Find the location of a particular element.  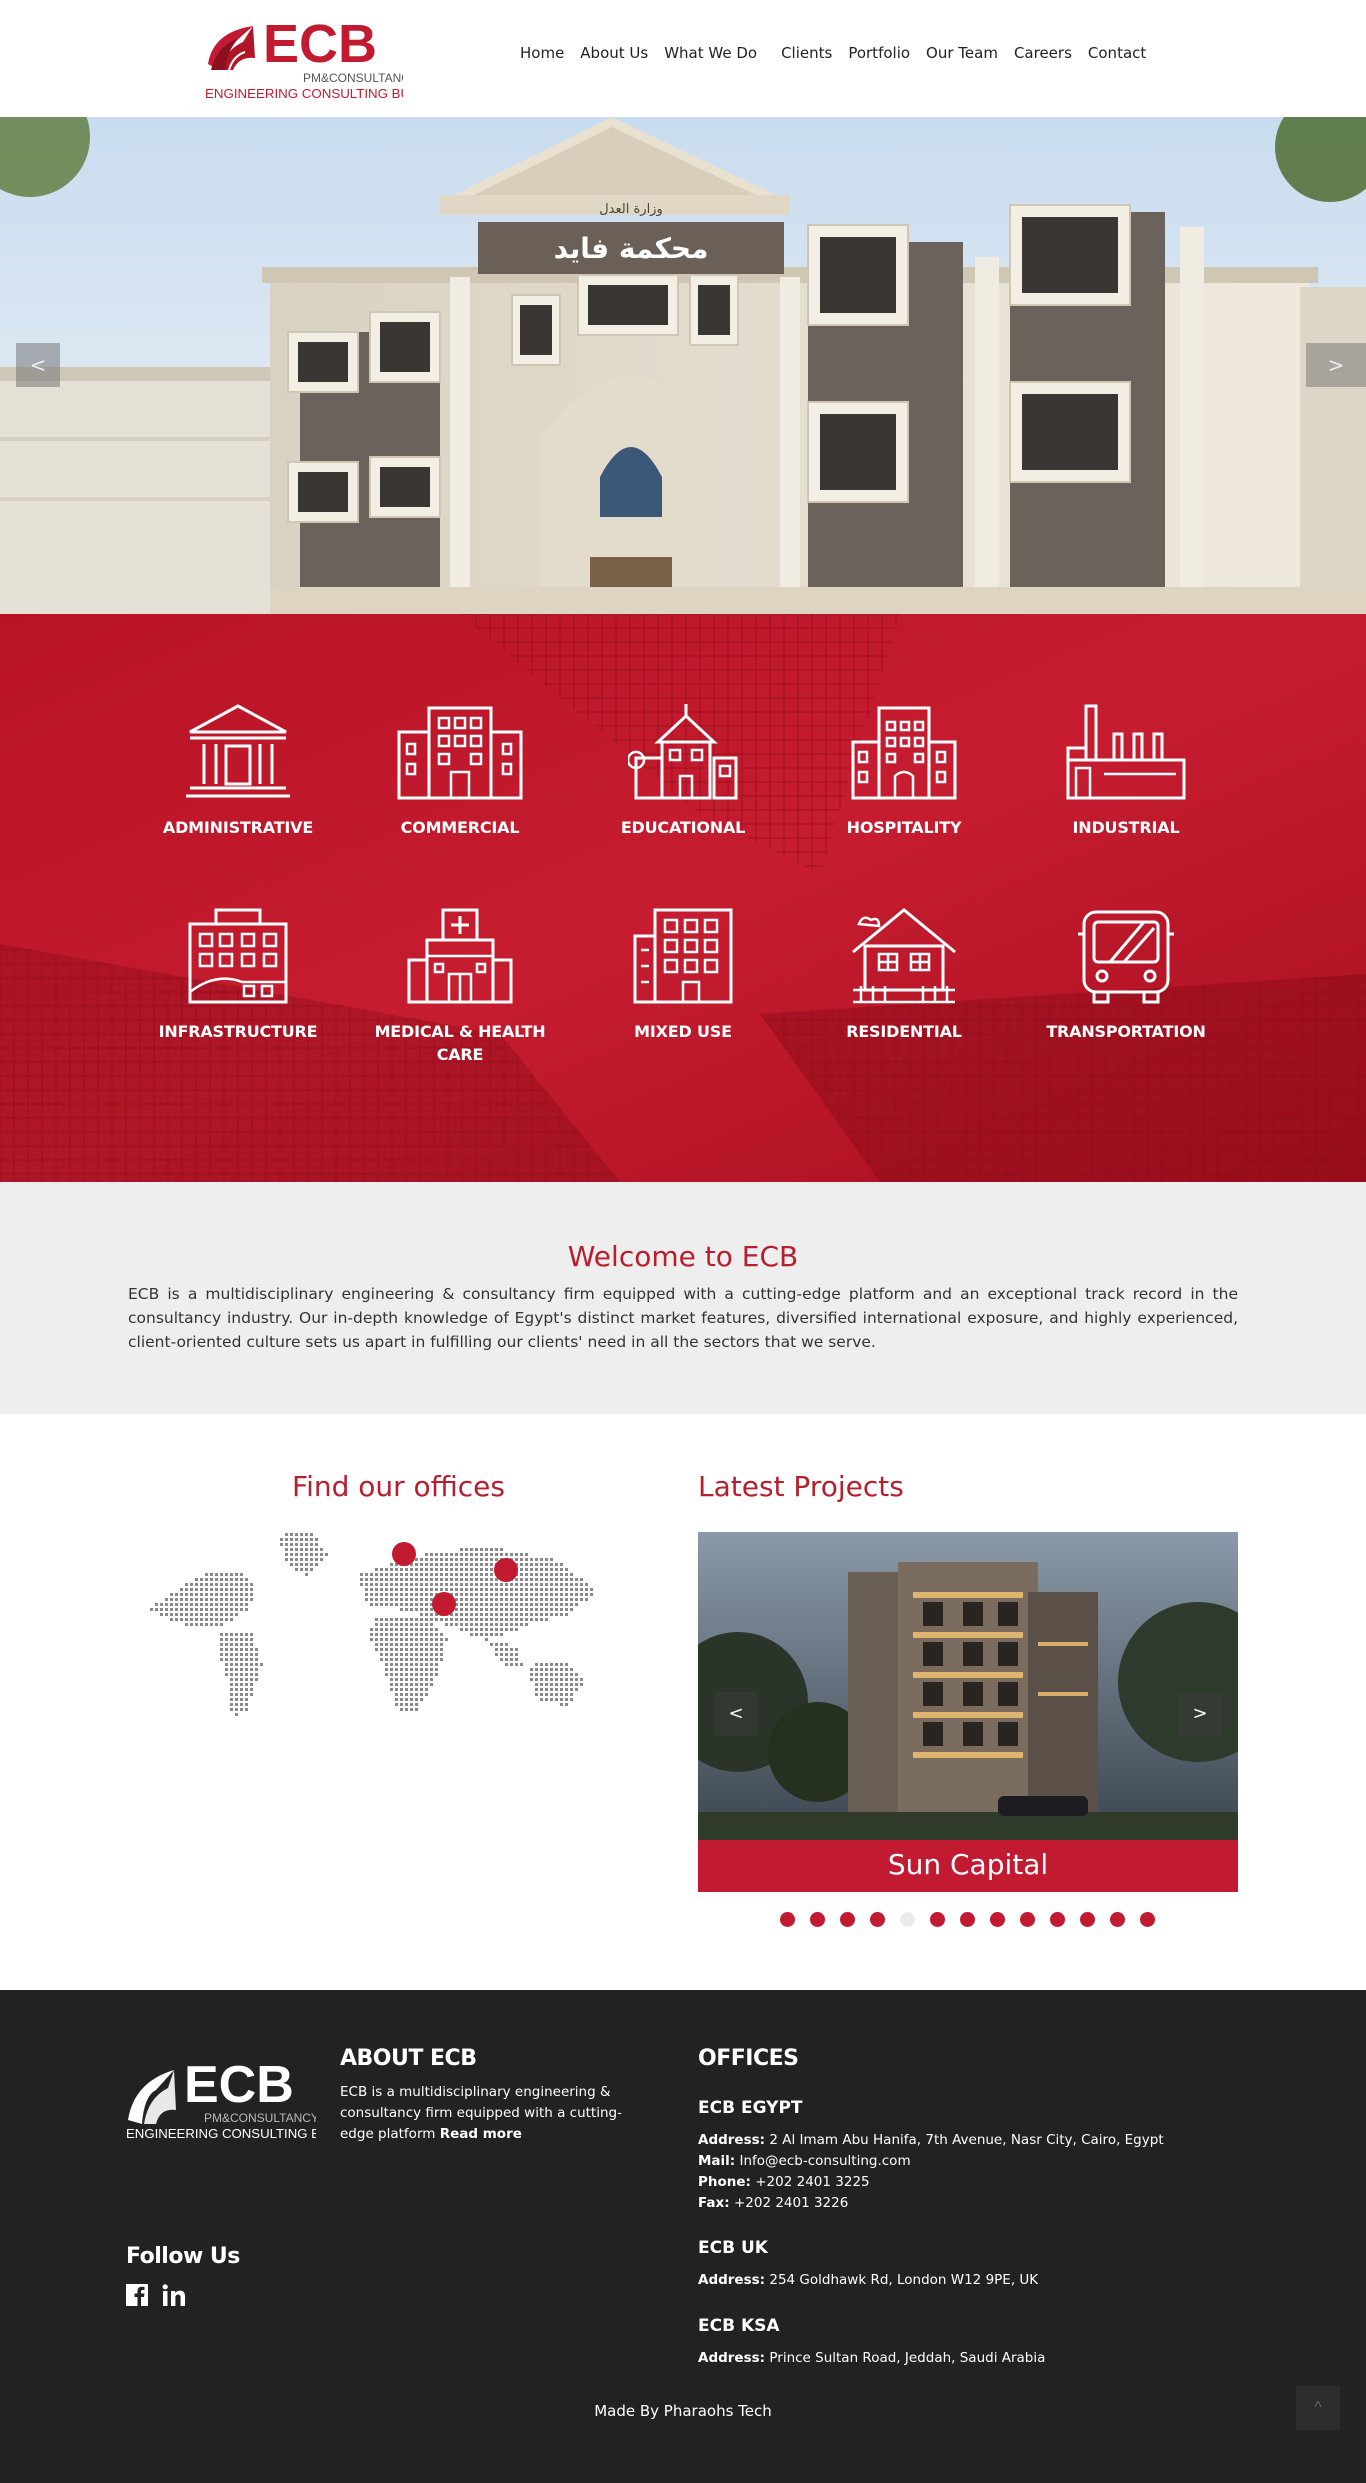

sector-transportation: TRANSPORTATION is located at coordinates (1126, 974).